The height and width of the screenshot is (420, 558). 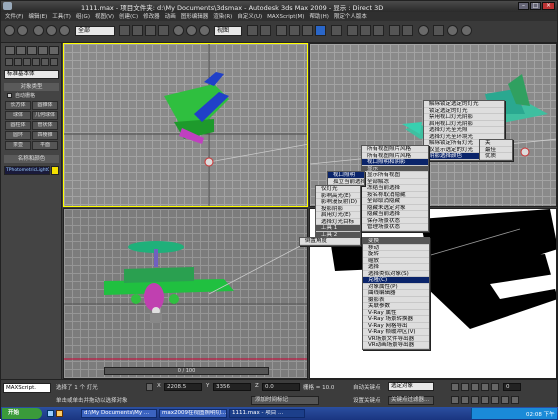 I want to click on previous-frame-icon, so click(x=465, y=387).